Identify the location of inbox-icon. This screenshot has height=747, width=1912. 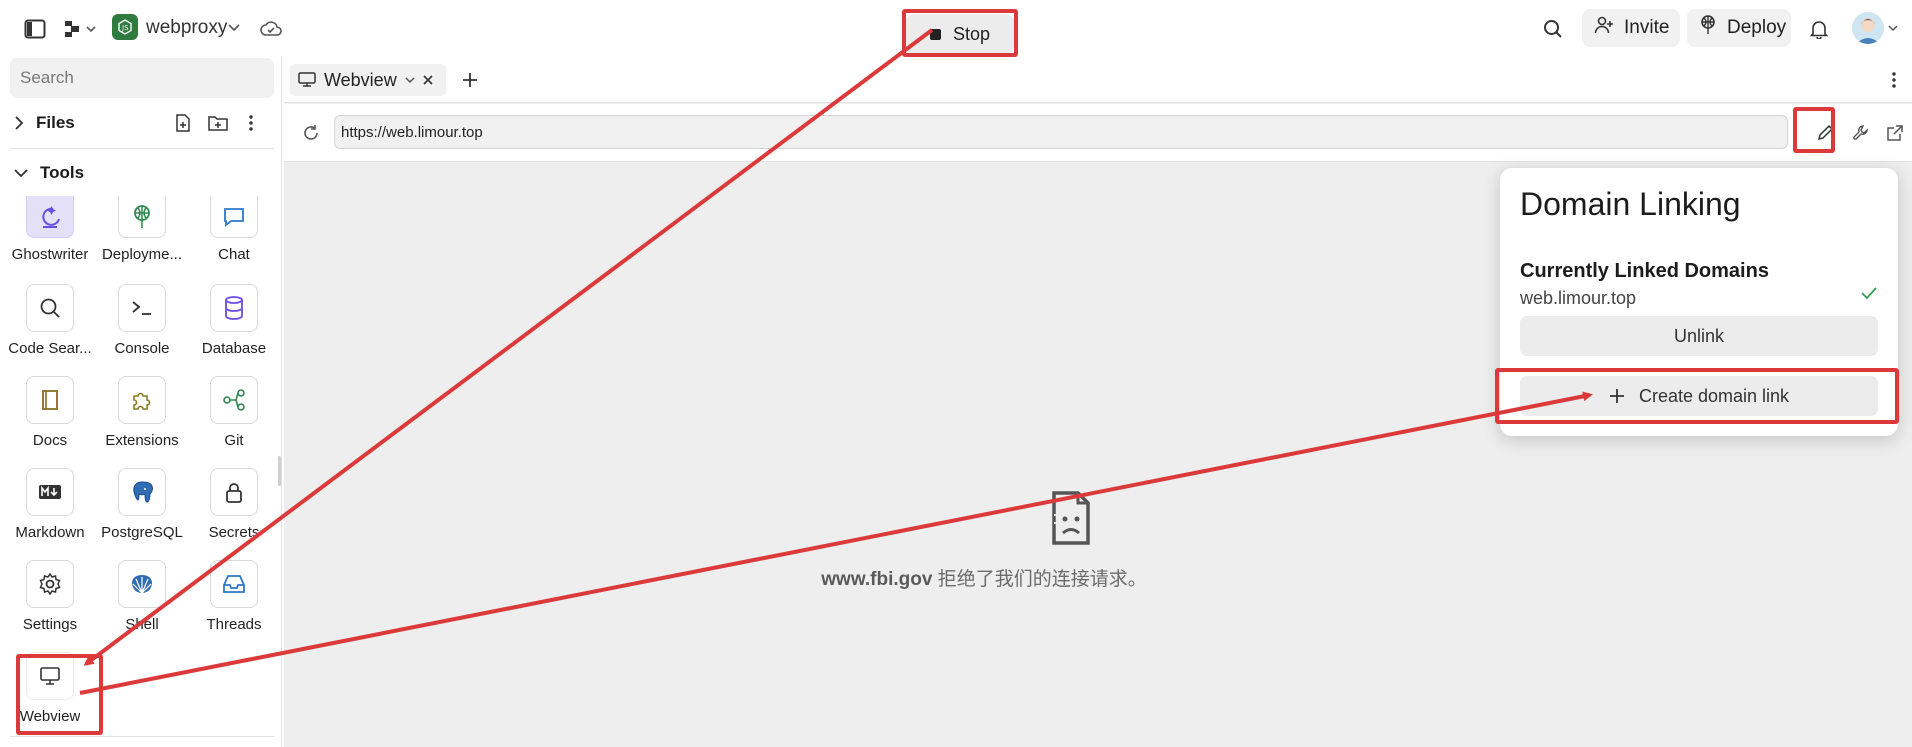
(234, 584).